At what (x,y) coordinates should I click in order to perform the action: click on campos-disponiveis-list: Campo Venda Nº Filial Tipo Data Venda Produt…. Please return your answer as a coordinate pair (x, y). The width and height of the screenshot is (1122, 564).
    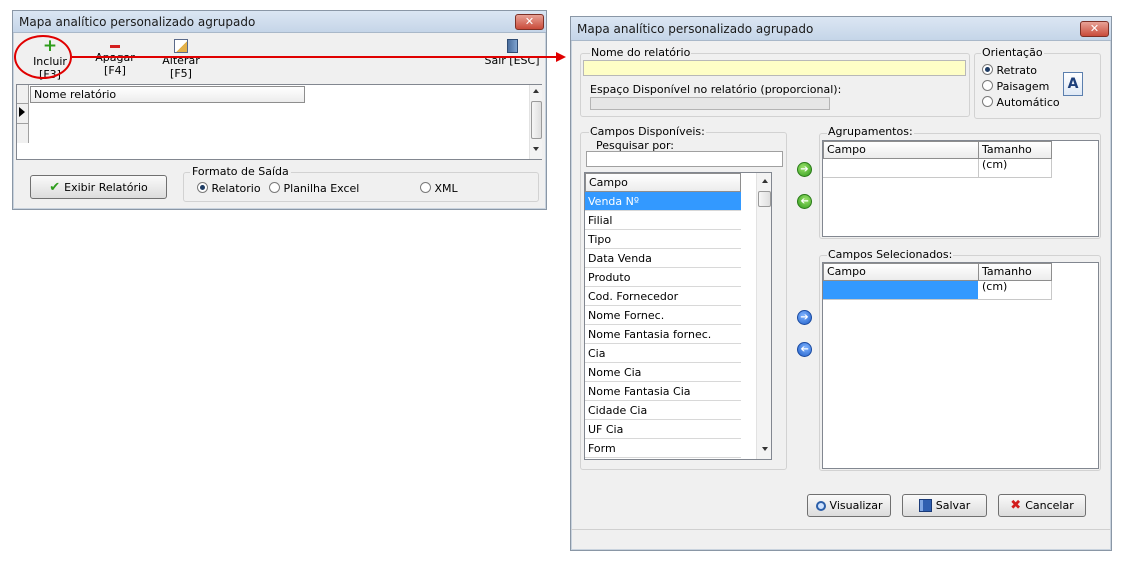
    Looking at the image, I should click on (678, 316).